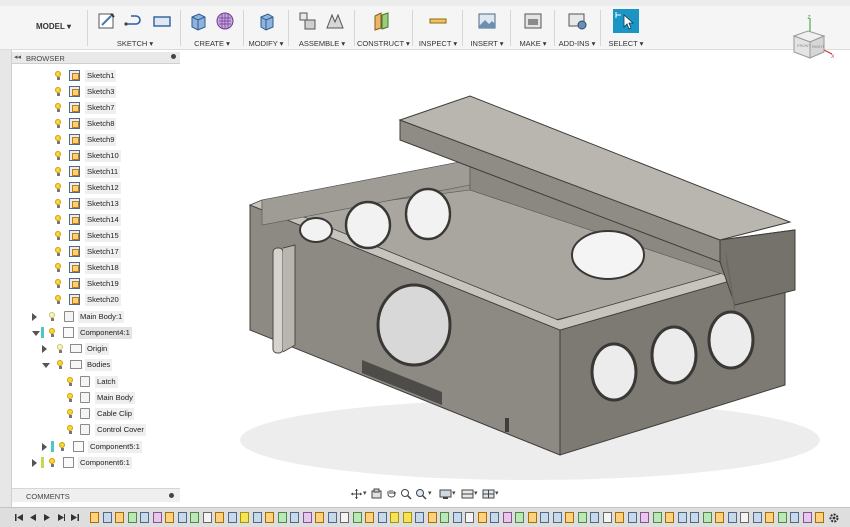  I want to click on browser-item-sketch: Sketch14, so click(117, 219).